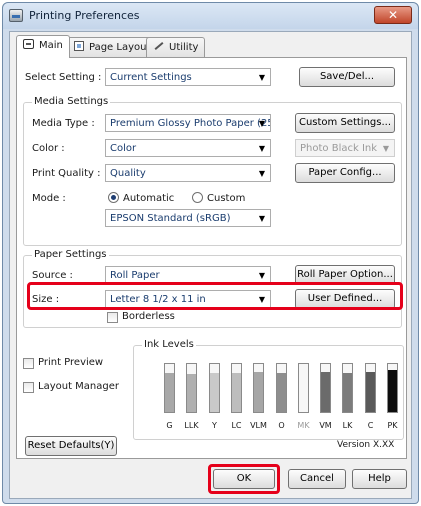 This screenshot has height=506, width=421. I want to click on color-mode-value: EPSON Standard (sRGB), so click(170, 218).